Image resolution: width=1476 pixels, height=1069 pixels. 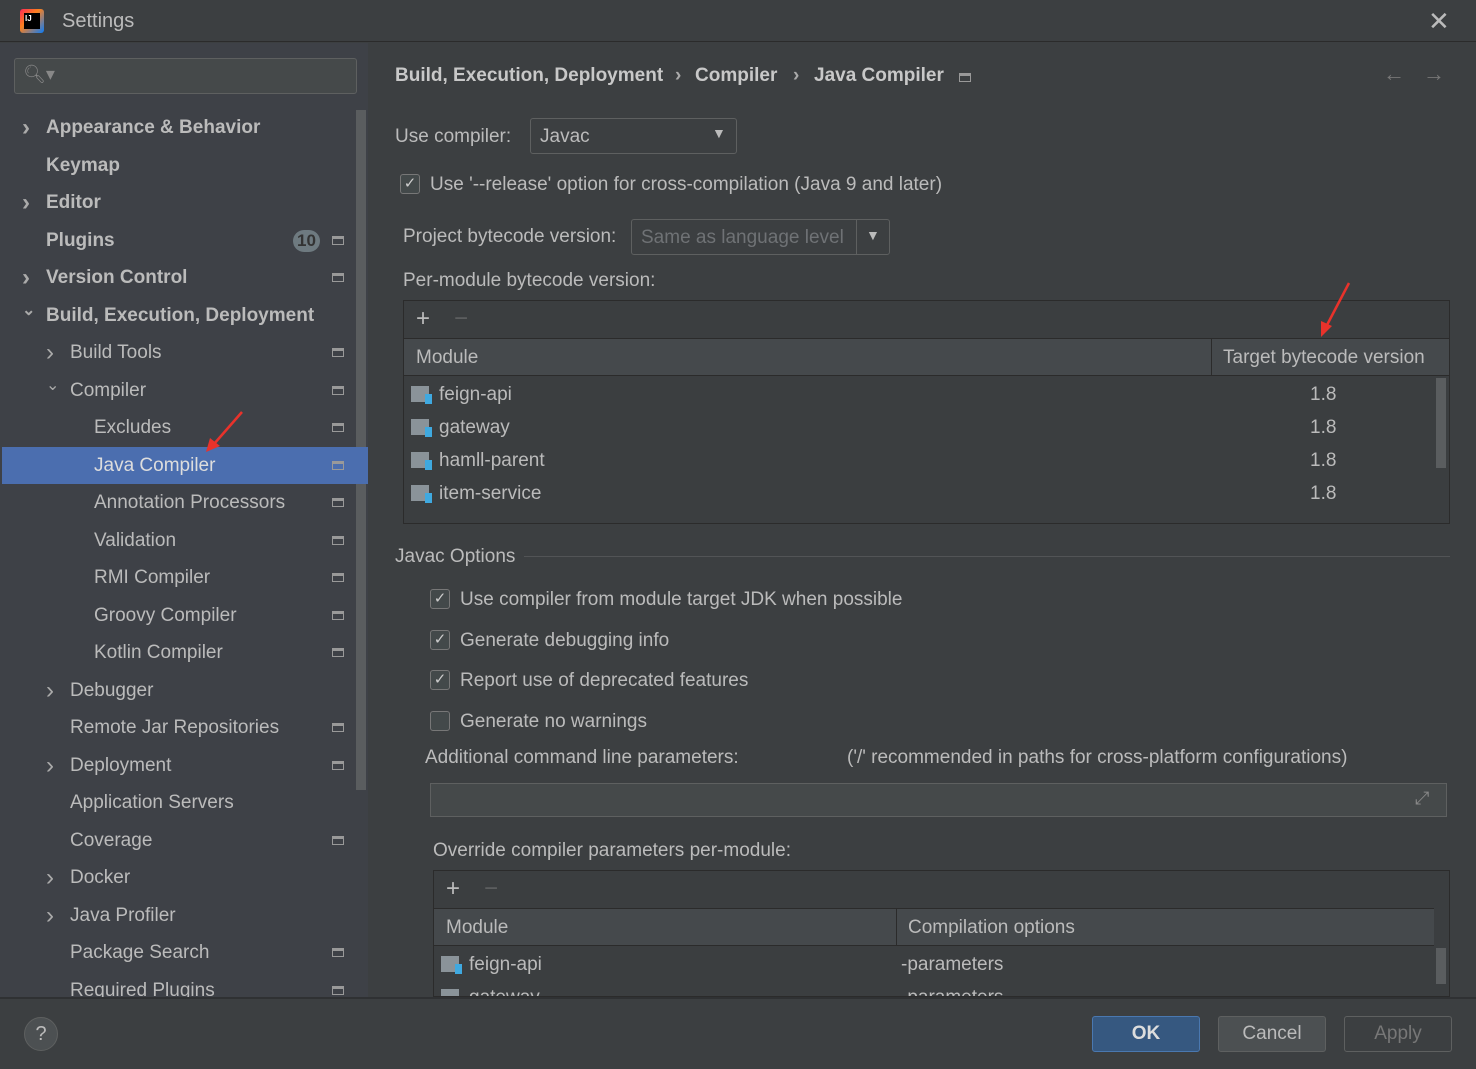 What do you see at coordinates (633, 136) in the screenshot?
I see `use-compiler-dropdown: Javac ▼` at bounding box center [633, 136].